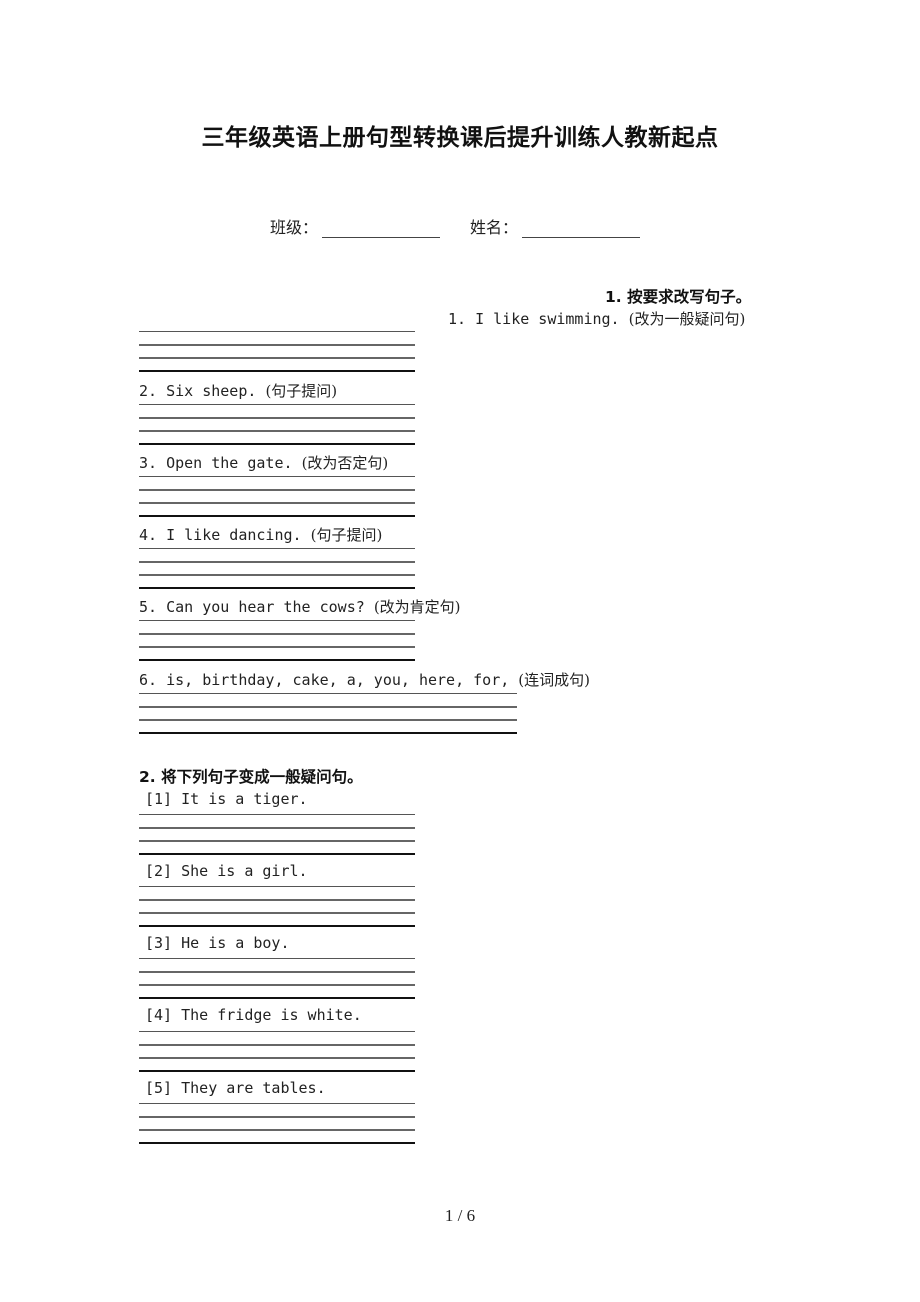  I want to click on section2-question-3: [3] He is a boy., so click(217, 943).